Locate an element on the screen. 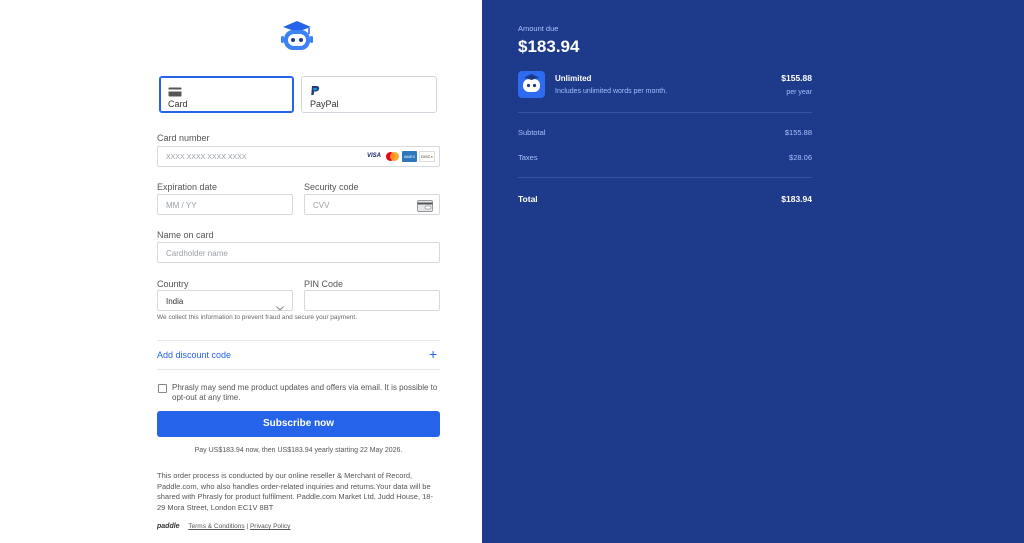  name-on-card-label: Name on card is located at coordinates (185, 235).